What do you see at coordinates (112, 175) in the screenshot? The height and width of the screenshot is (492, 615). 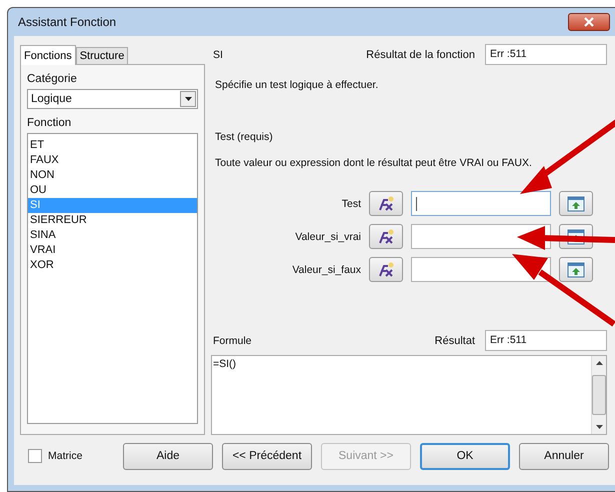 I see `function-item: NON` at bounding box center [112, 175].